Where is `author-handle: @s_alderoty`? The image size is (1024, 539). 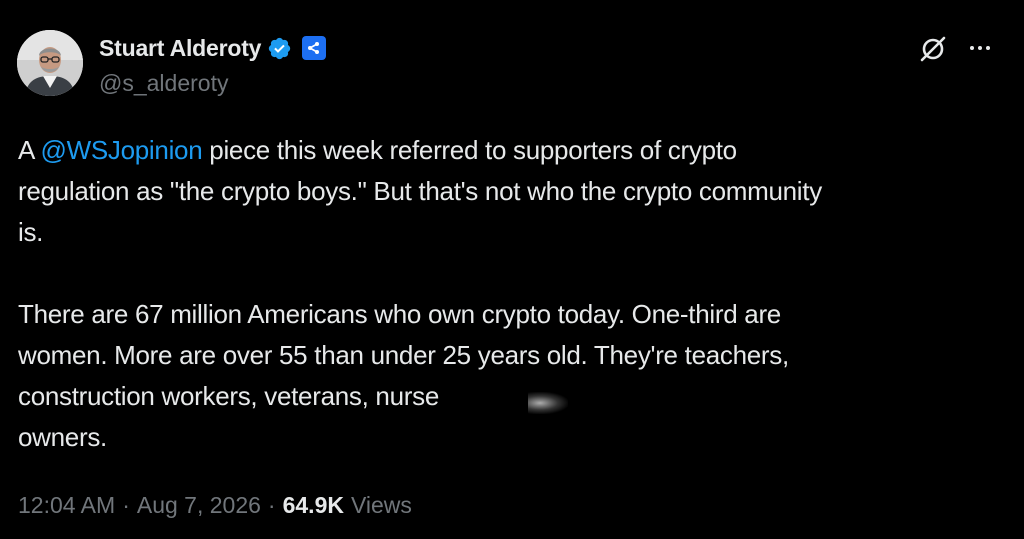
author-handle: @s_alderoty is located at coordinates (163, 83).